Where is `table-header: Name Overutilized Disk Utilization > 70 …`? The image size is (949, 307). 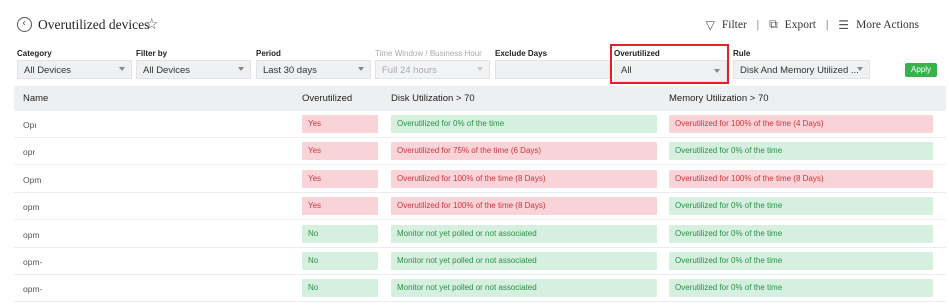
table-header: Name Overutilized Disk Utilization > 70 … is located at coordinates (480, 98).